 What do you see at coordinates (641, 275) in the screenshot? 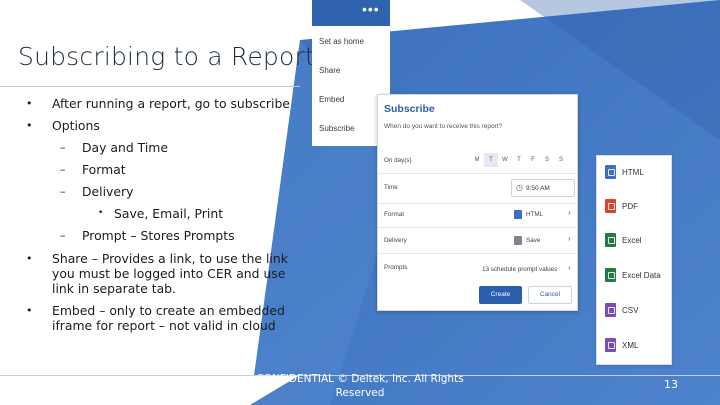
I see `format-option-label: Excel Data` at bounding box center [641, 275].